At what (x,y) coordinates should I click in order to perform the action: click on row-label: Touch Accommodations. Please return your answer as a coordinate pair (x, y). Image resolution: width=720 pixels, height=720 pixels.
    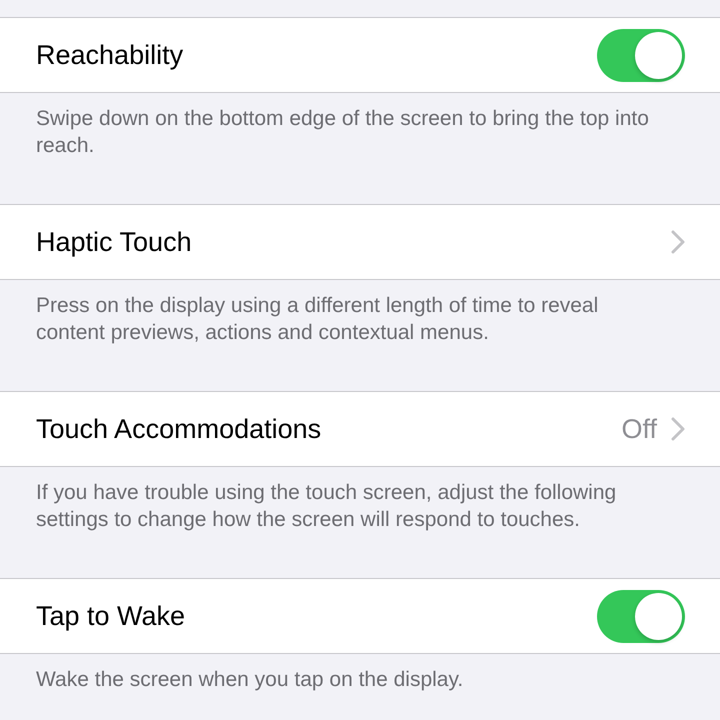
    Looking at the image, I should click on (179, 429).